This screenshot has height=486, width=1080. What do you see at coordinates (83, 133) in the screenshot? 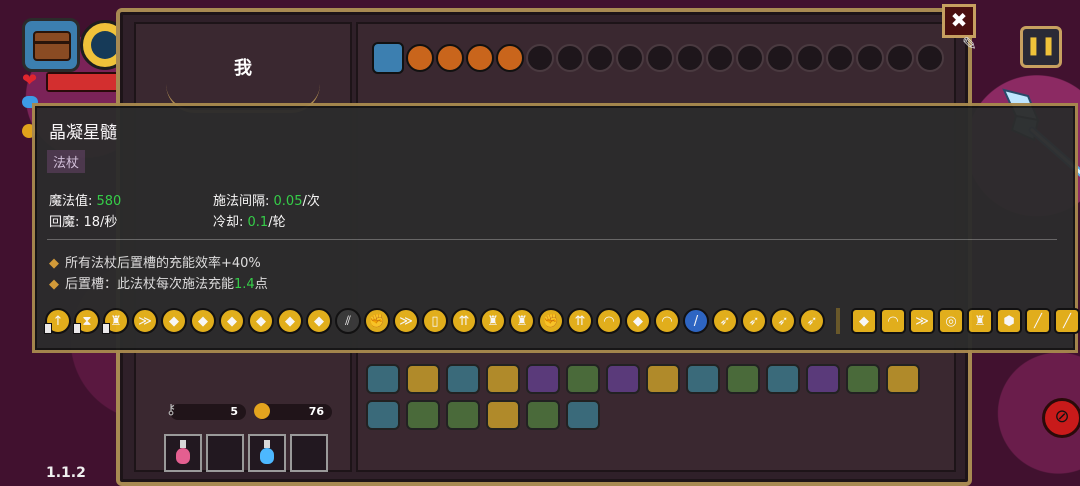
I see `wand-name: 晶凝星髓` at bounding box center [83, 133].